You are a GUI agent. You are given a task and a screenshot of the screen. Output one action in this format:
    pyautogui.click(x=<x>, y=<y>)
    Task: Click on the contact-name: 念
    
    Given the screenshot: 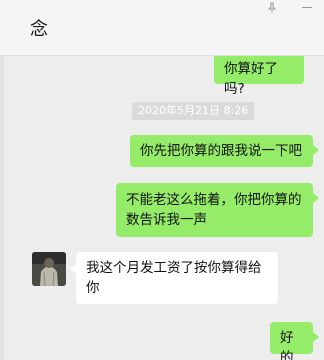 What is the action you would take?
    pyautogui.click(x=39, y=29)
    